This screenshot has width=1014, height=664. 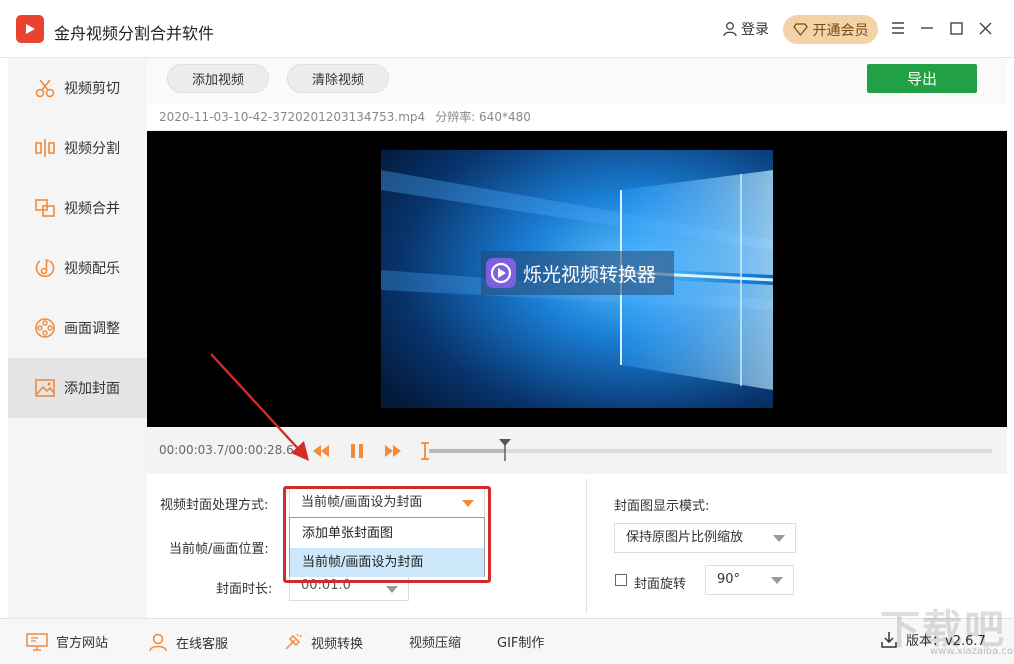 I want to click on sidebar-item-label: 添加封面, so click(x=92, y=389).